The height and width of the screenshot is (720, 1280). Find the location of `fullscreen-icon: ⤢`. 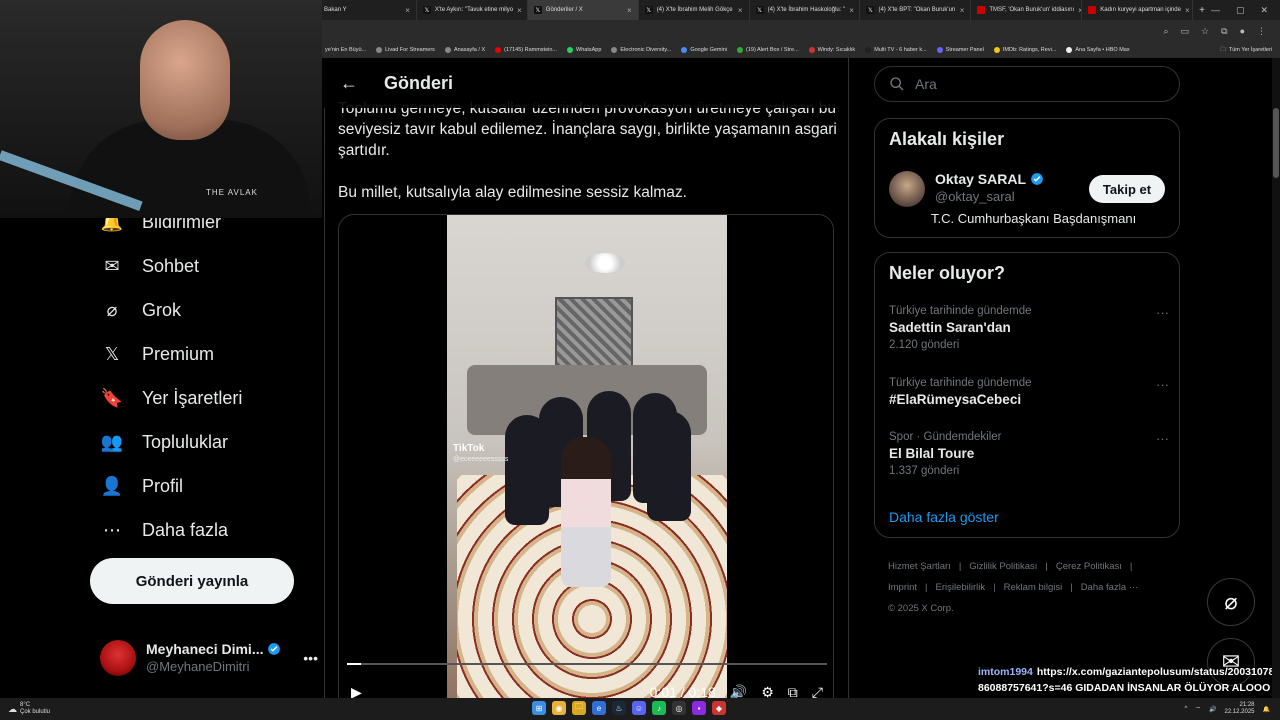

fullscreen-icon: ⤢ is located at coordinates (817, 691).